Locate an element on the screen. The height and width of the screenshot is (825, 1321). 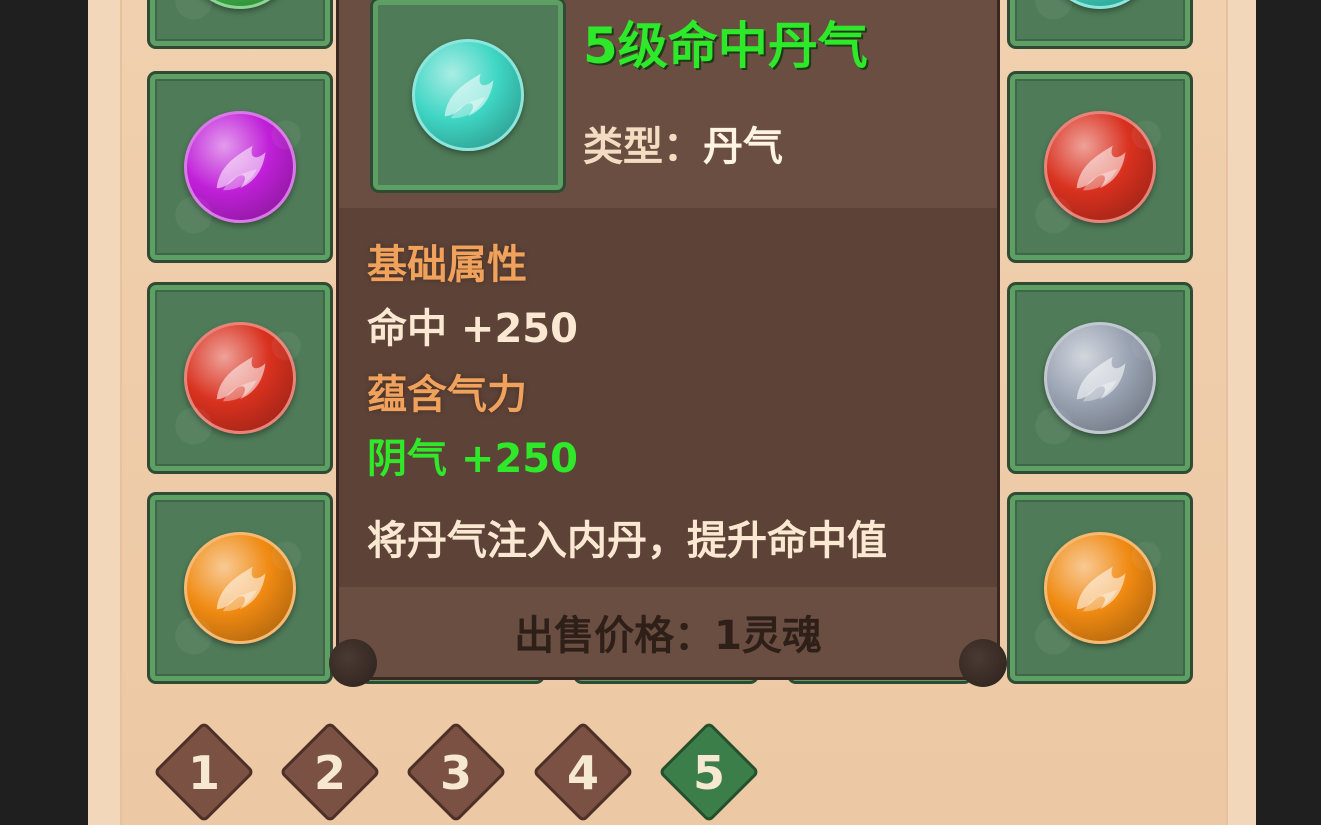
page-number-4: 4 is located at coordinates (582, 773).